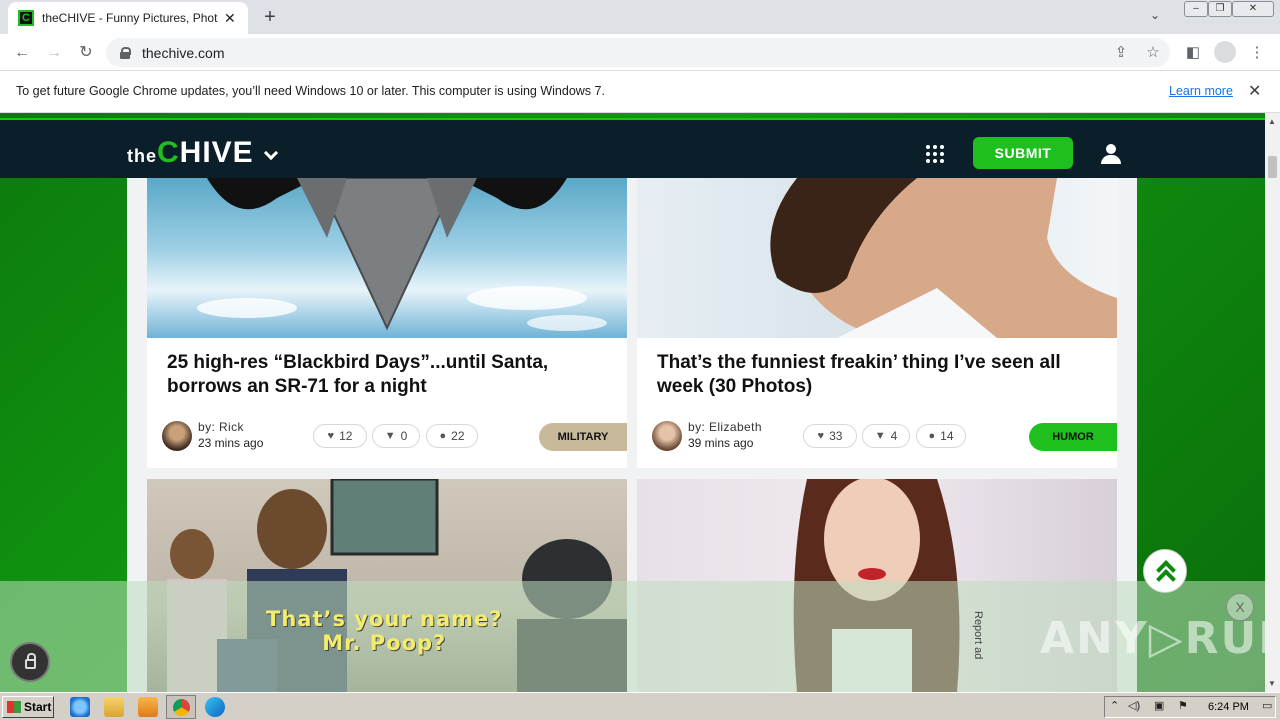 This screenshot has width=1280, height=720. What do you see at coordinates (270, 17) in the screenshot?
I see `new-tab-icon: +` at bounding box center [270, 17].